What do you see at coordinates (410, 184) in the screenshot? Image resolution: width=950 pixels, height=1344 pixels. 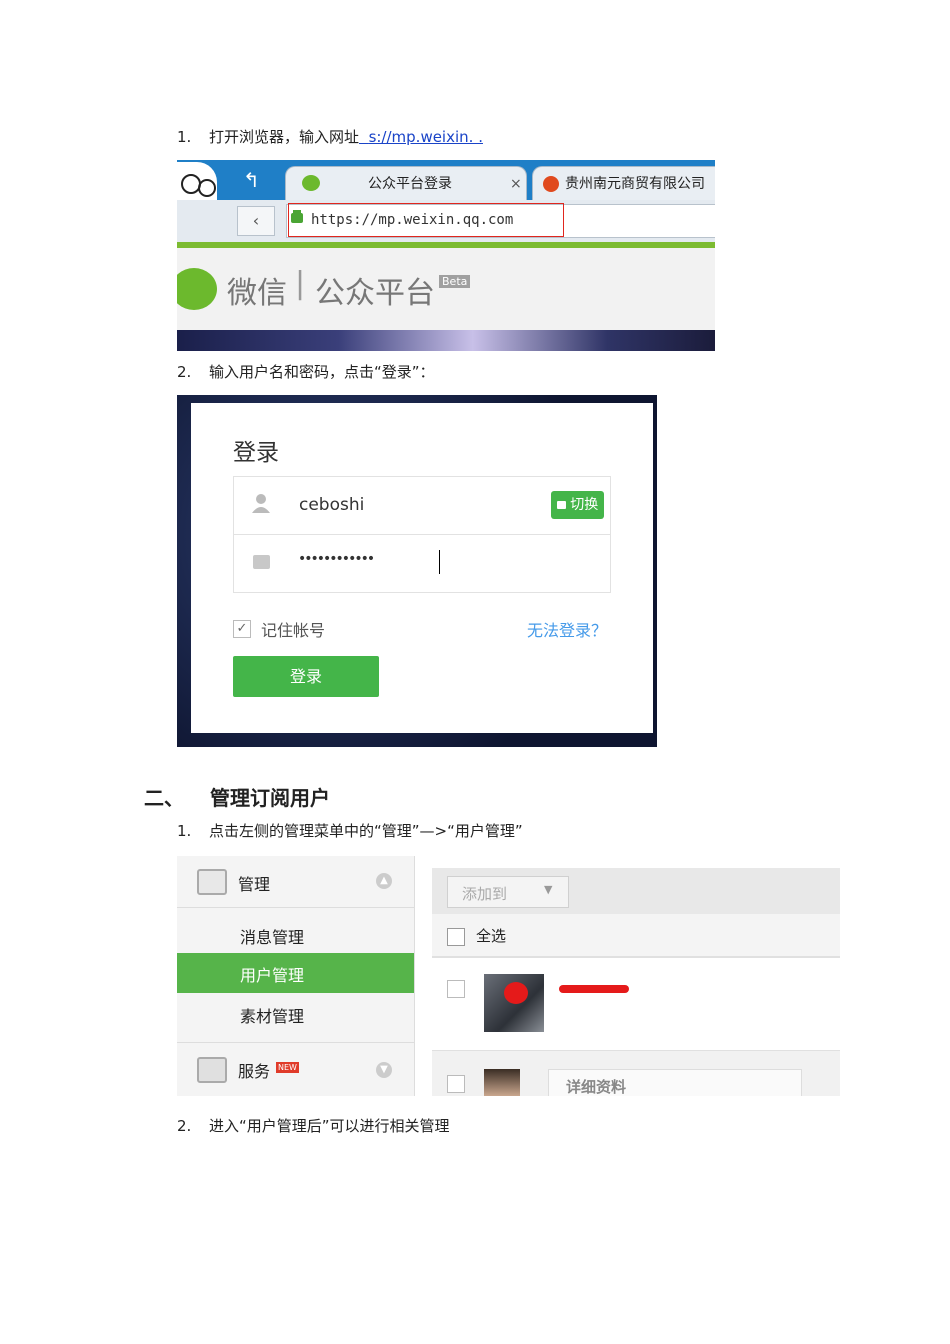 I see `tab-title: 公众平台登录` at bounding box center [410, 184].